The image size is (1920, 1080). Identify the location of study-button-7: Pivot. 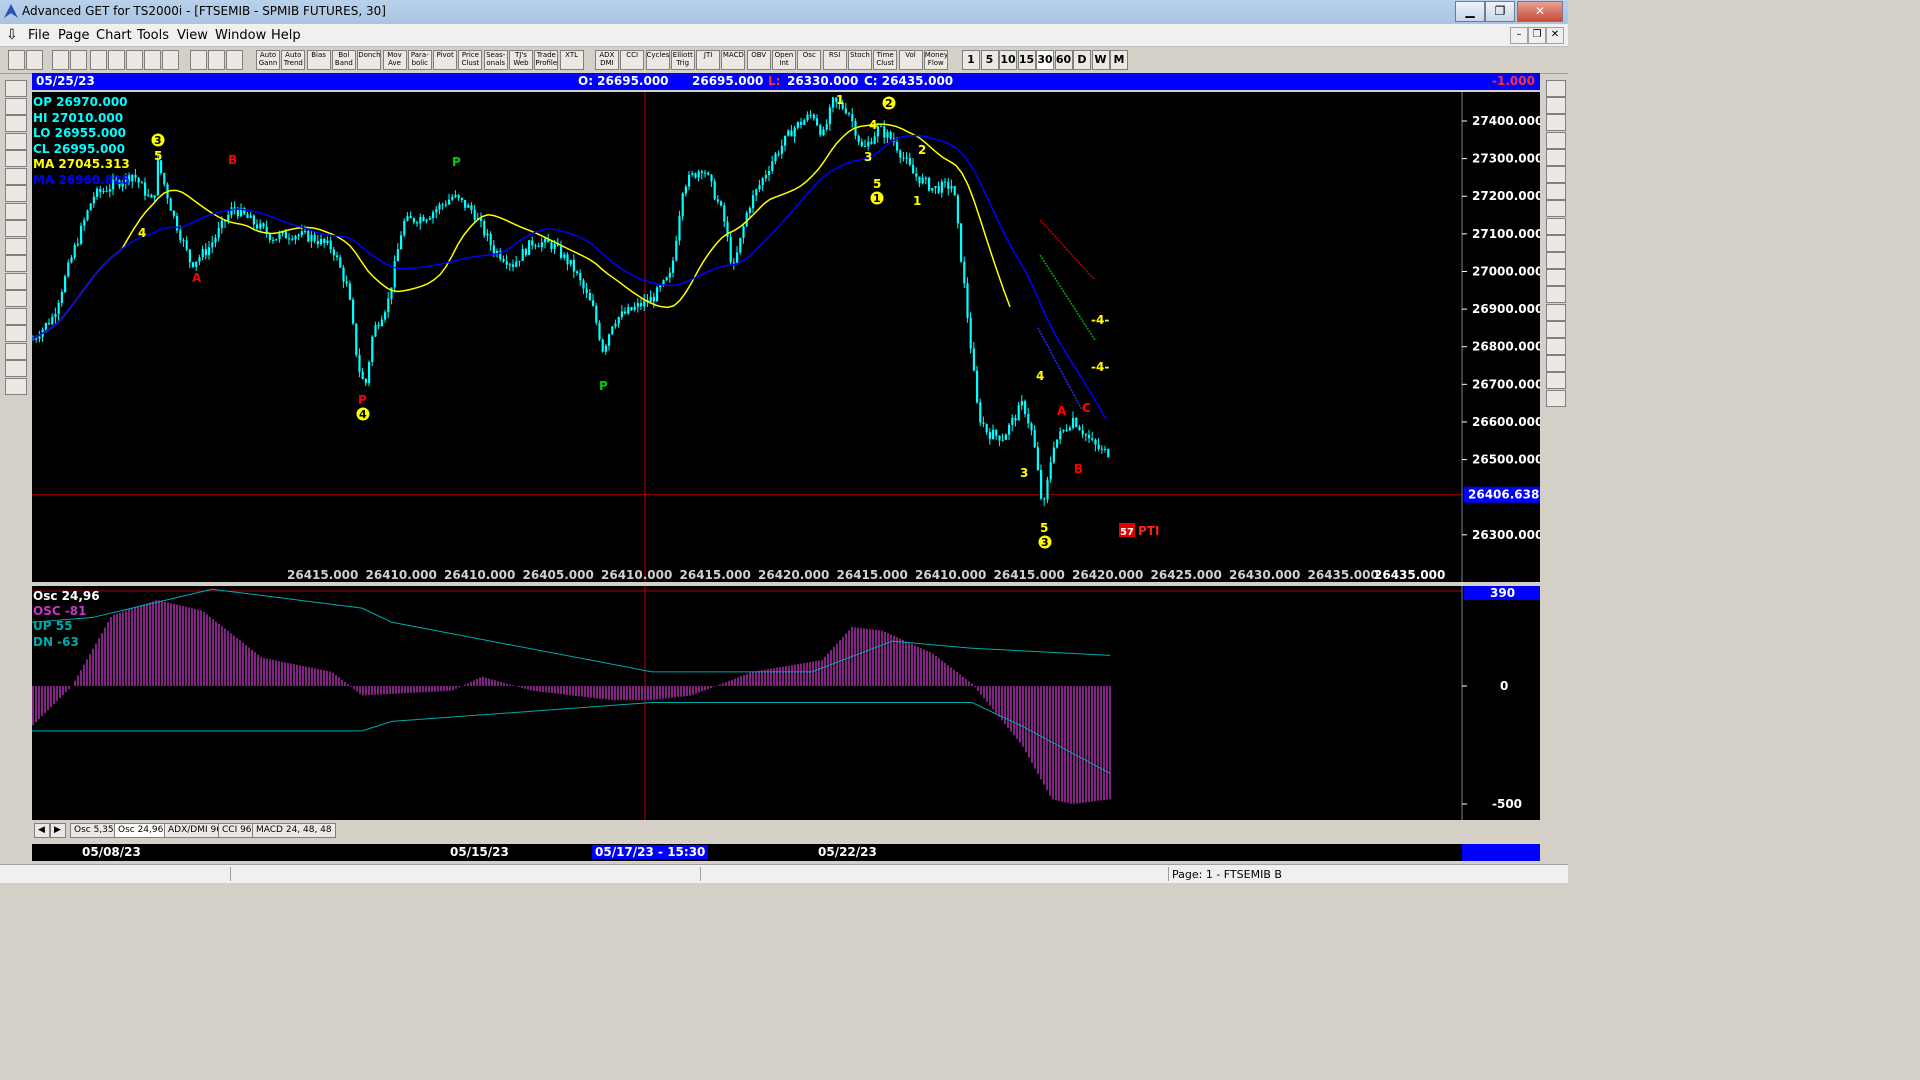
(445, 60).